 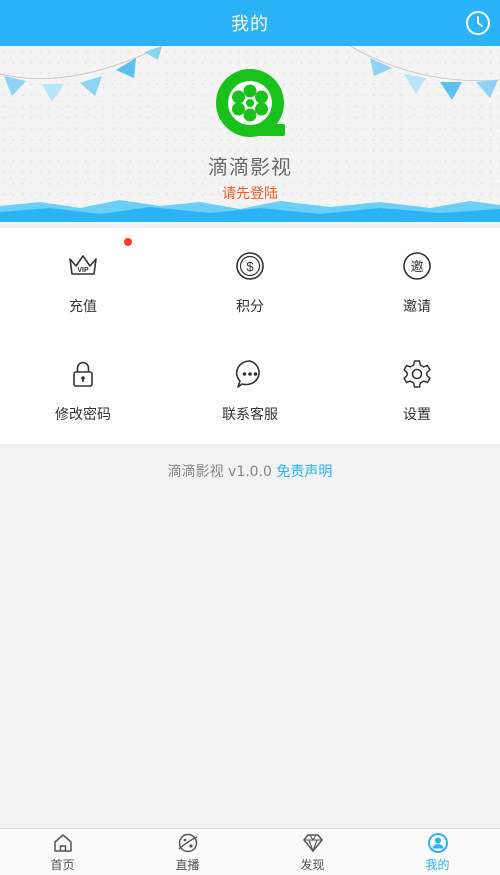 What do you see at coordinates (250, 415) in the screenshot?
I see `menu-item-label: 联系客服` at bounding box center [250, 415].